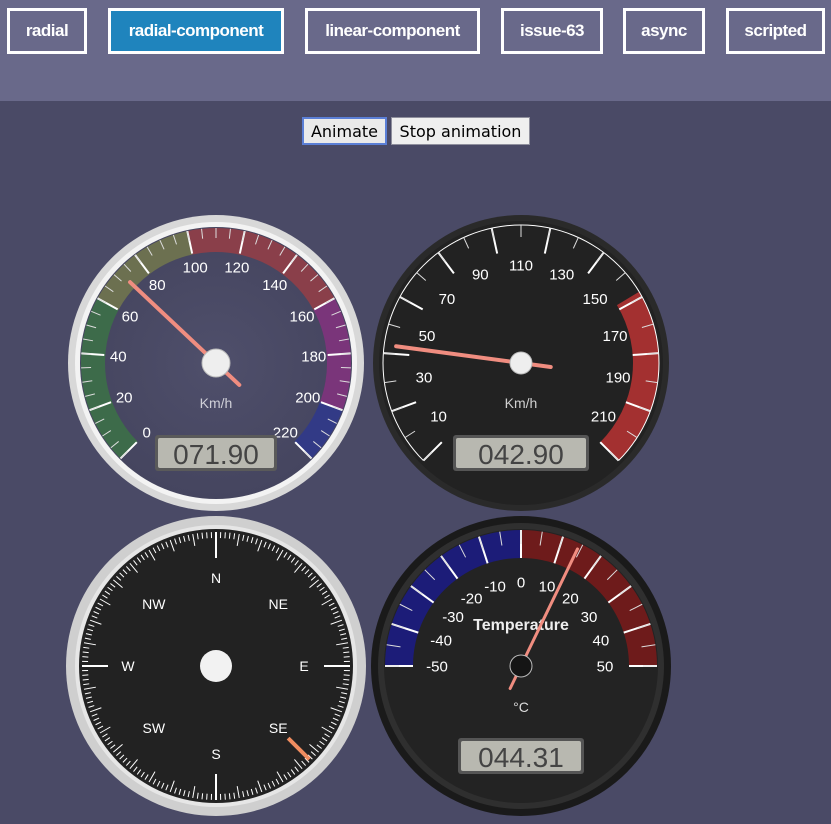  I want to click on compass-gauge: N NE E SE S SW W NW, so click(216, 666).